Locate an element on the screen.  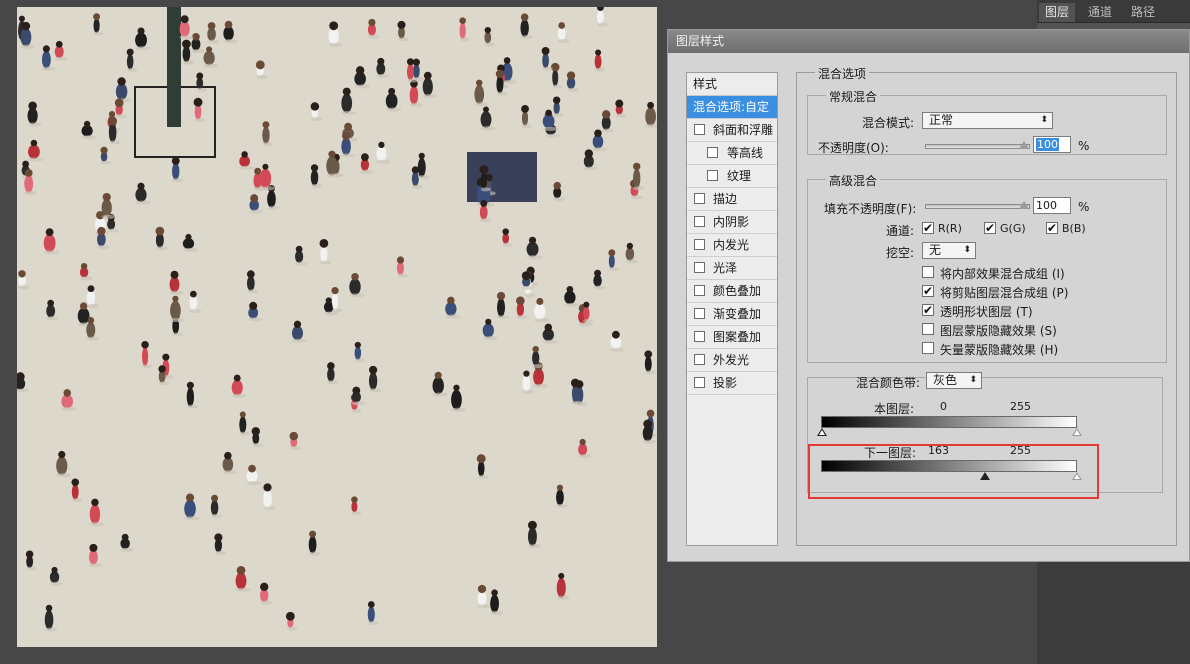
style-item: 投影 is located at coordinates (732, 383).